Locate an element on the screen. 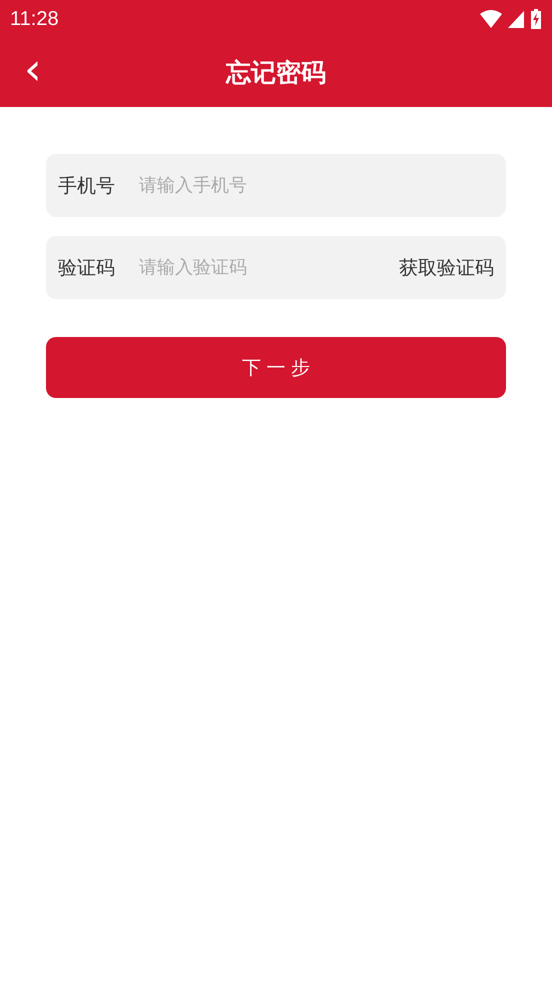 This screenshot has width=552, height=983. form-field: 验证码 请输入验证码 获取验证码 is located at coordinates (276, 267).